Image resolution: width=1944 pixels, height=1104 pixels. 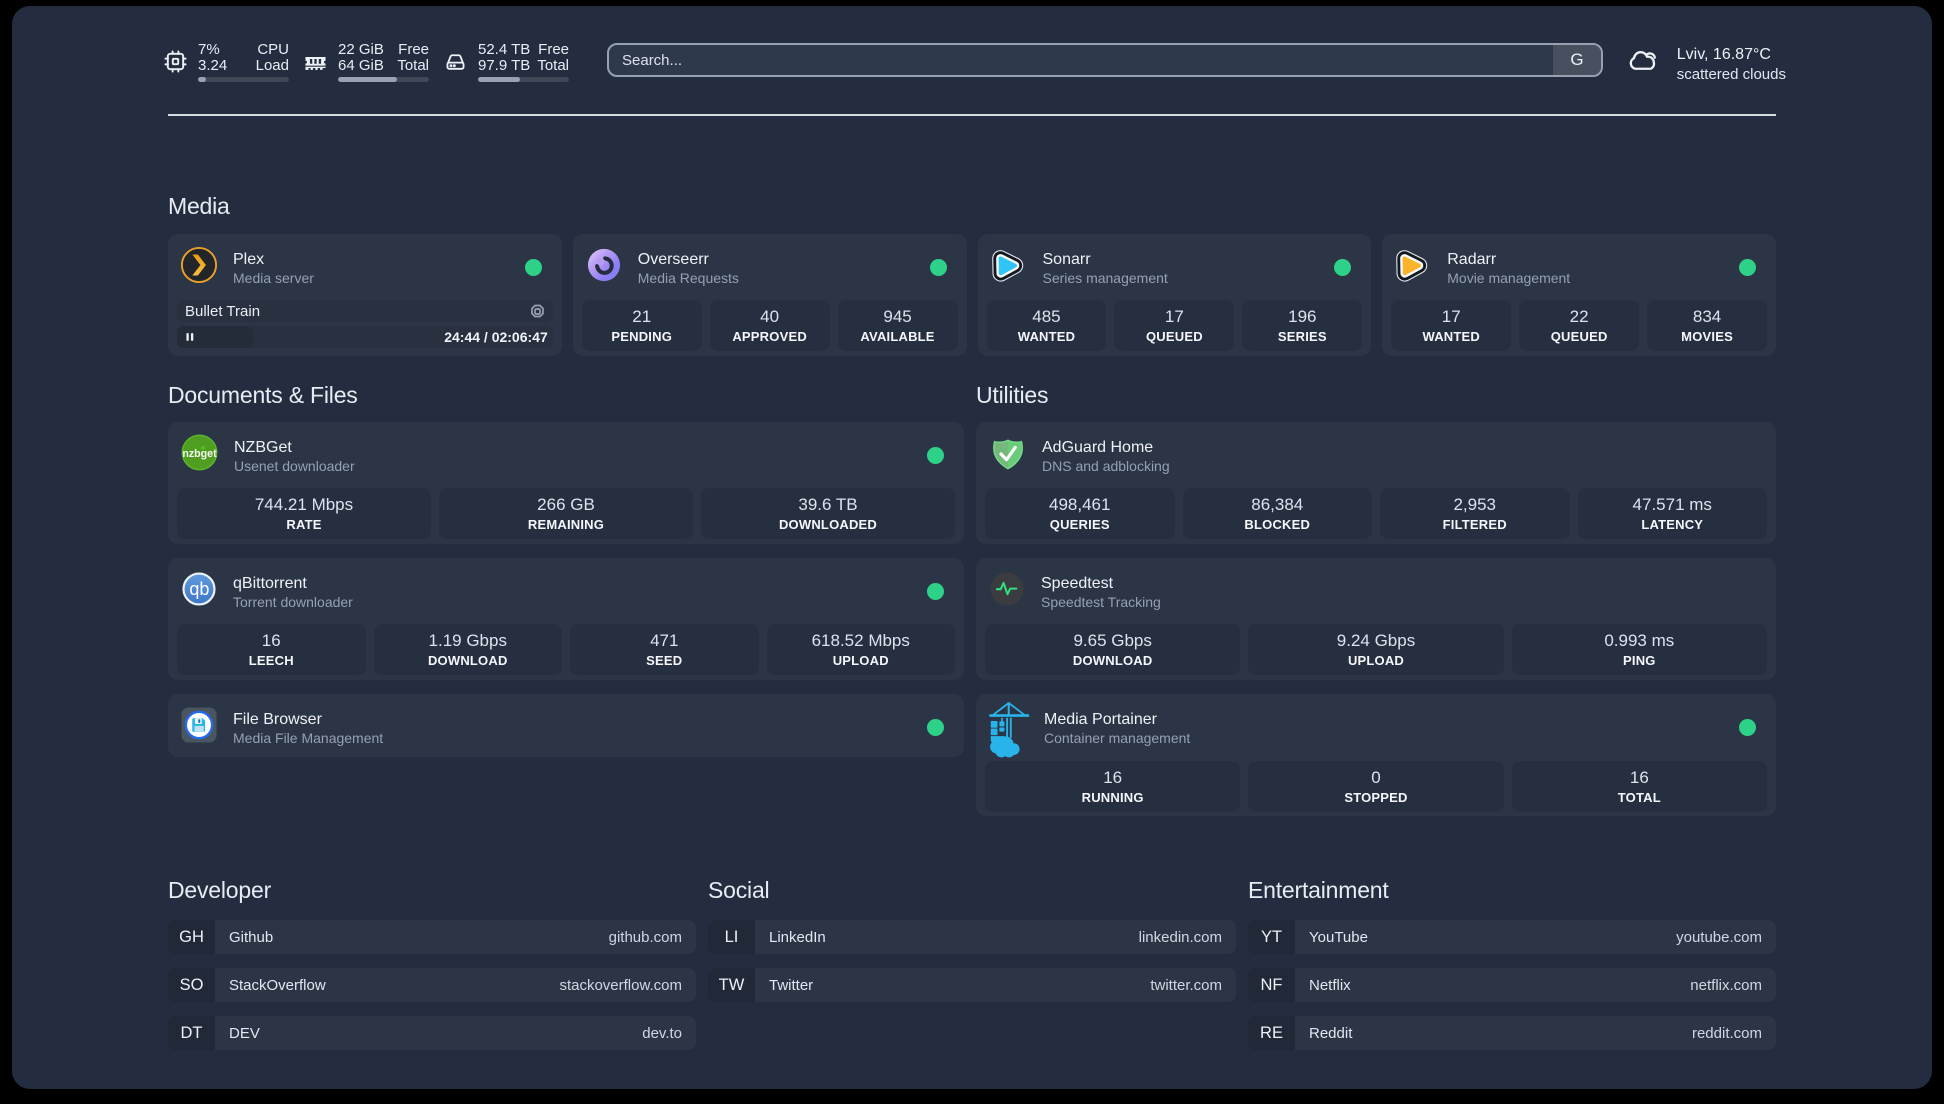 What do you see at coordinates (199, 454) in the screenshot?
I see `svg-text: nzbget` at bounding box center [199, 454].